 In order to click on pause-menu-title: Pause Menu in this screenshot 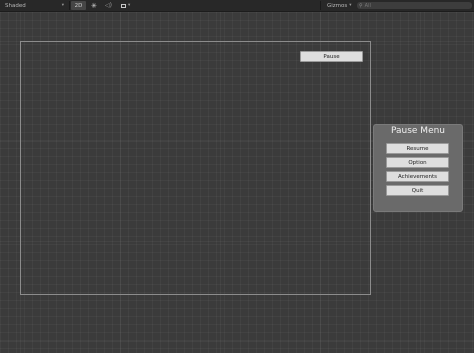, I will do `click(418, 131)`.